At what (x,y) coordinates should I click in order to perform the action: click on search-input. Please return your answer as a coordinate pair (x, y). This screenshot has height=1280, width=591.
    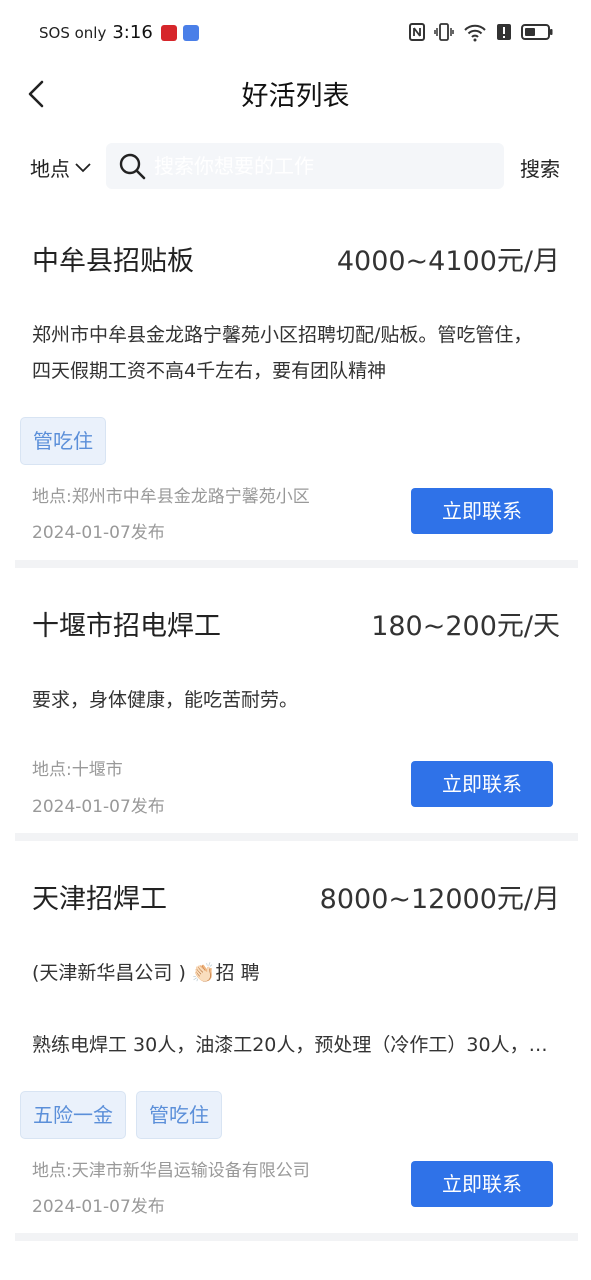
    Looking at the image, I should click on (324, 166).